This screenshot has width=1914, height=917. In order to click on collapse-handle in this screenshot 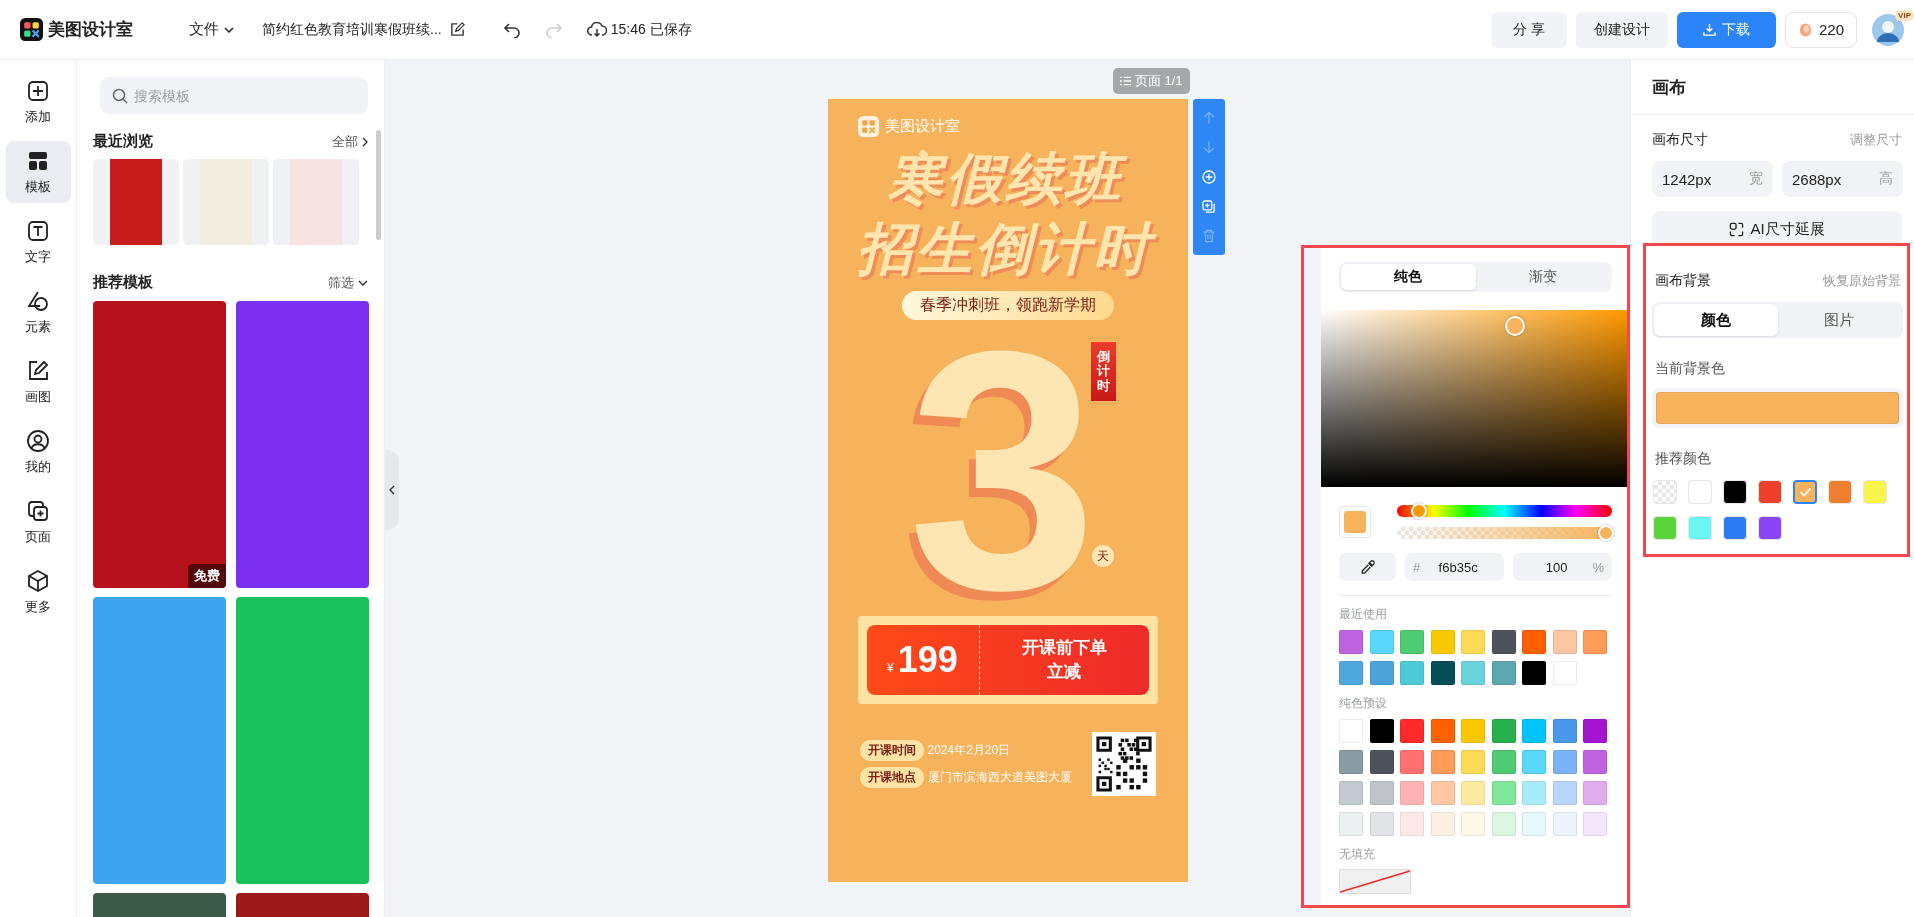, I will do `click(392, 490)`.